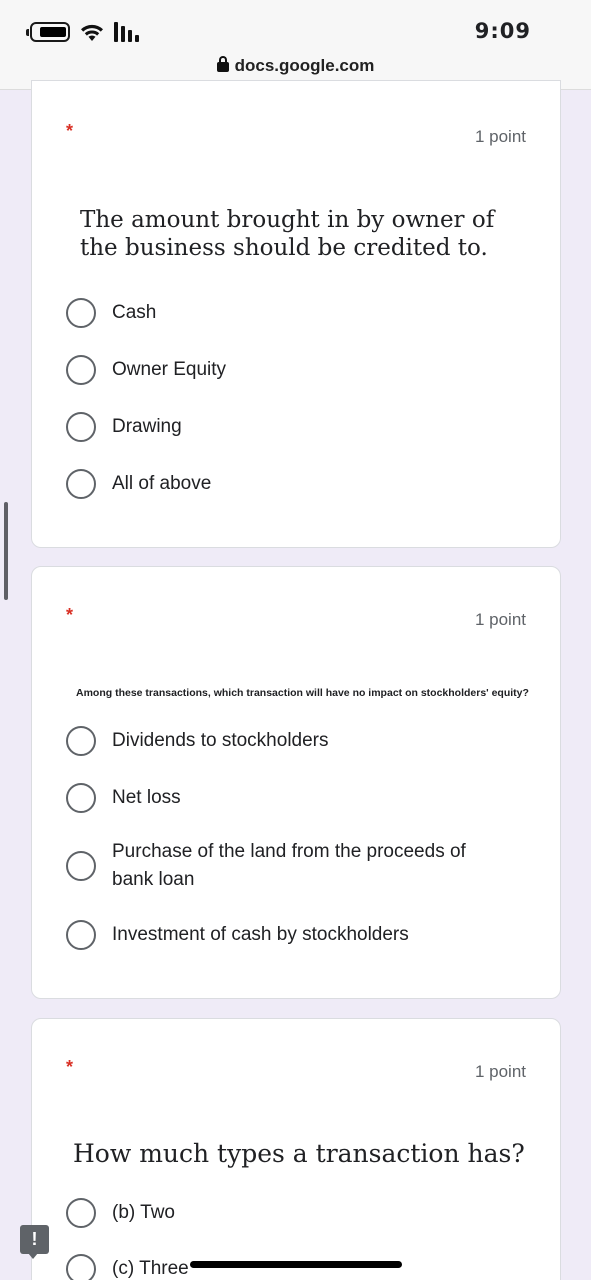  I want to click on option-label: Cash, so click(134, 312).